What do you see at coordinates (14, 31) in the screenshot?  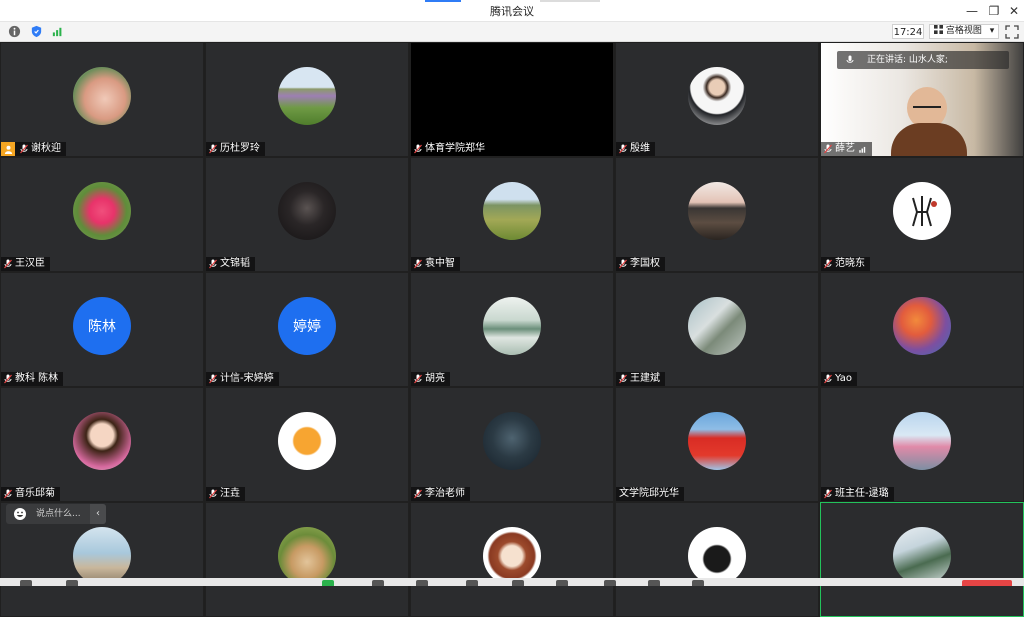 I see `info-icon` at bounding box center [14, 31].